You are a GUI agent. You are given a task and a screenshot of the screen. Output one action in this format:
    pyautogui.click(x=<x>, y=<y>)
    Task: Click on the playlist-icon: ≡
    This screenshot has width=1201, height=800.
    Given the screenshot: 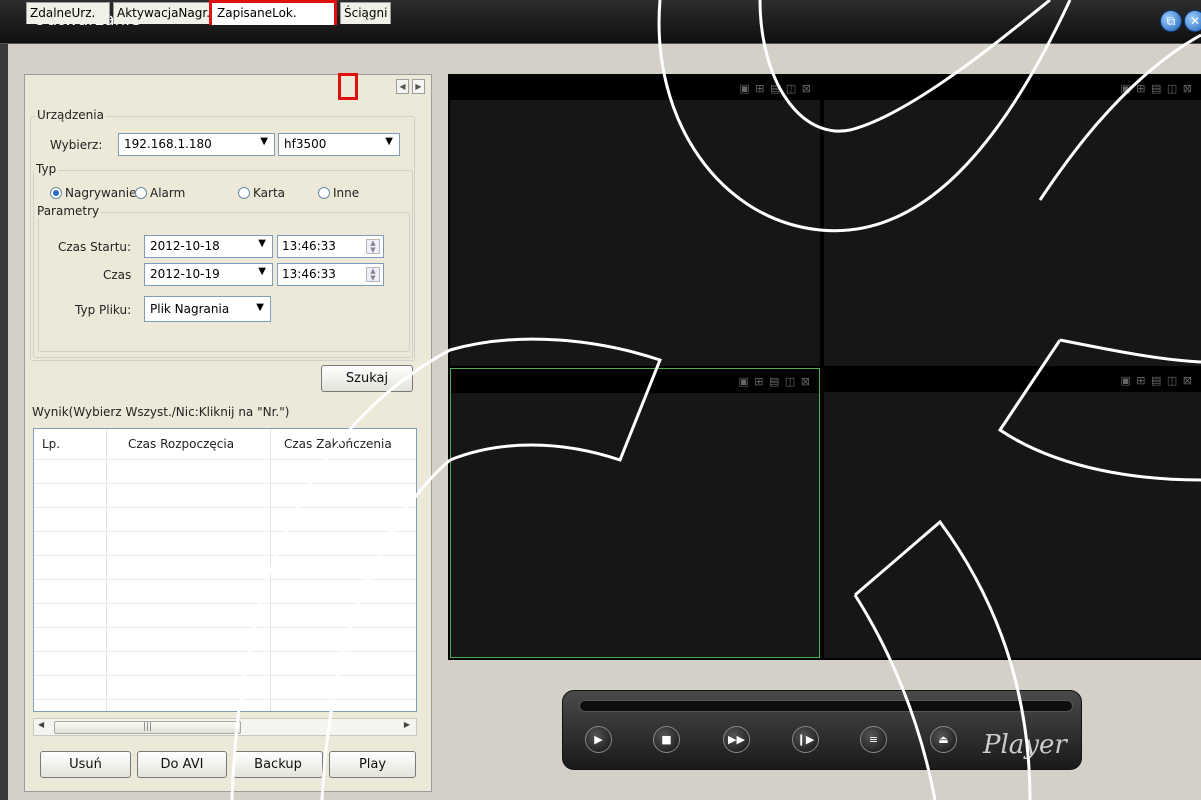 What is the action you would take?
    pyautogui.click(x=873, y=739)
    